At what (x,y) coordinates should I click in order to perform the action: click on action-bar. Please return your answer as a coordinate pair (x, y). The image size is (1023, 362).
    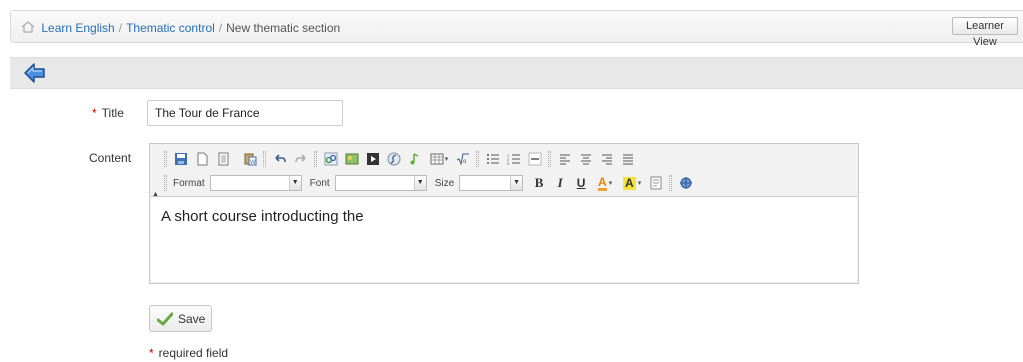
    Looking at the image, I should click on (516, 73).